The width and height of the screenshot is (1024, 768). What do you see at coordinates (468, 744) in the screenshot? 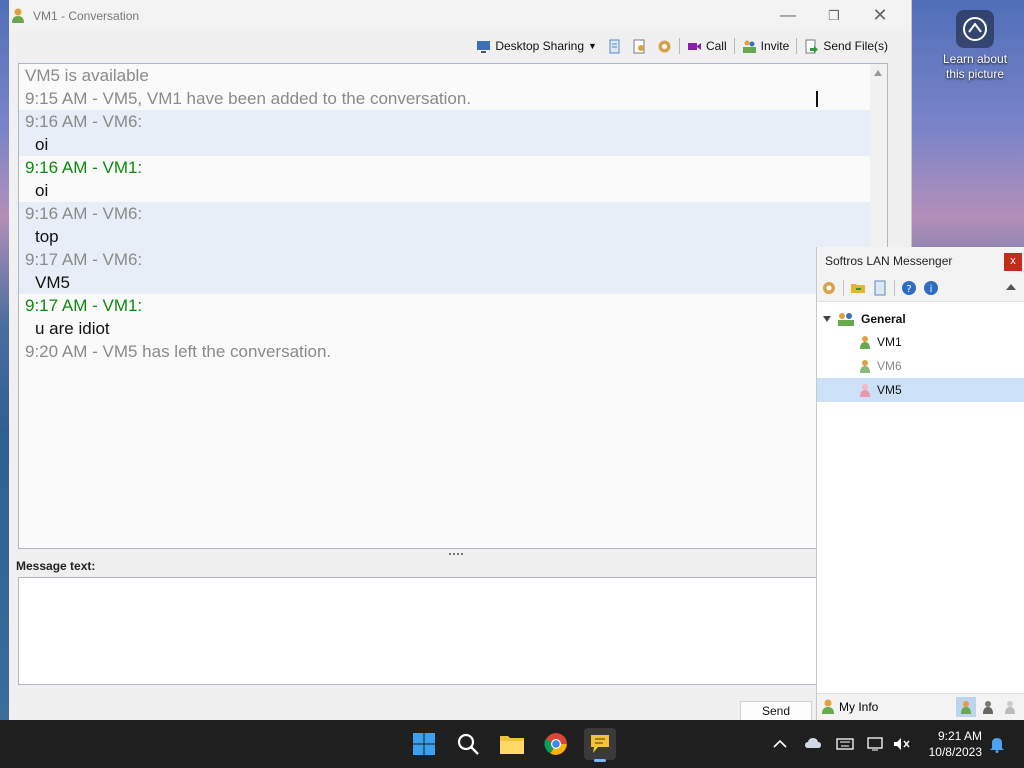
I see `search-button` at bounding box center [468, 744].